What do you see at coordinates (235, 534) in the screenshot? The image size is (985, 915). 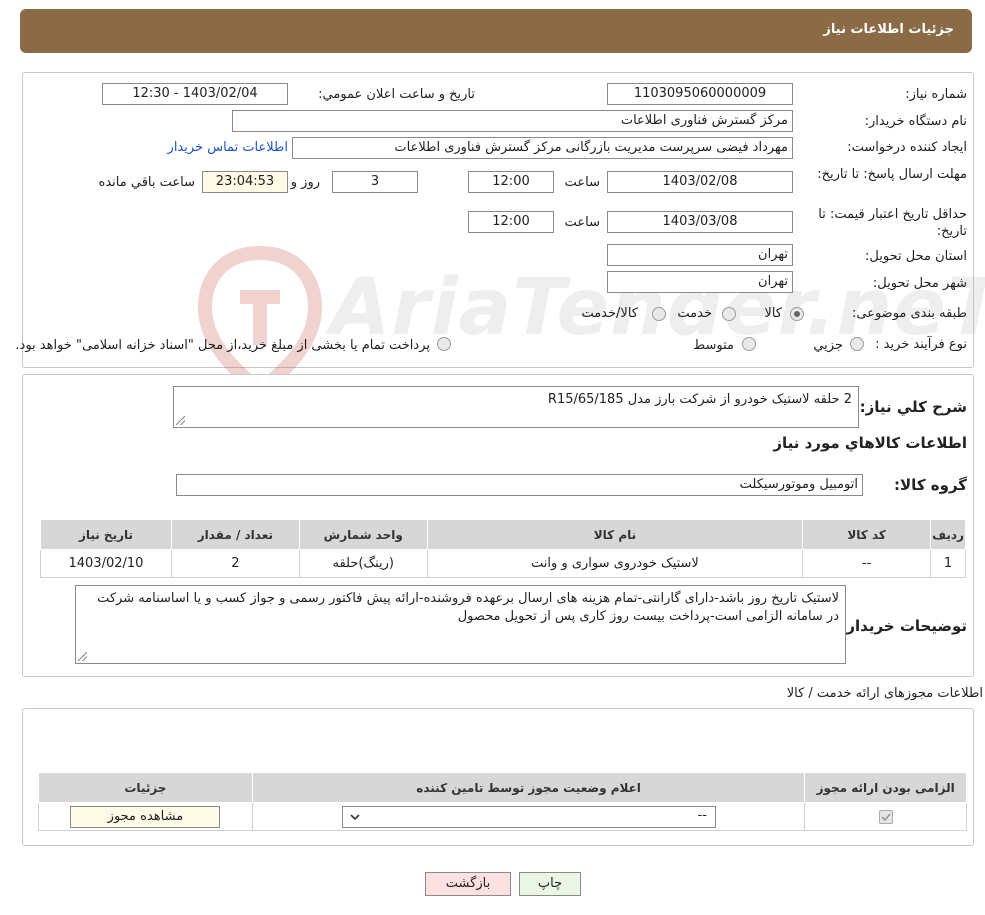 I see `col-header-quantity: تعداد / مقدار` at bounding box center [235, 534].